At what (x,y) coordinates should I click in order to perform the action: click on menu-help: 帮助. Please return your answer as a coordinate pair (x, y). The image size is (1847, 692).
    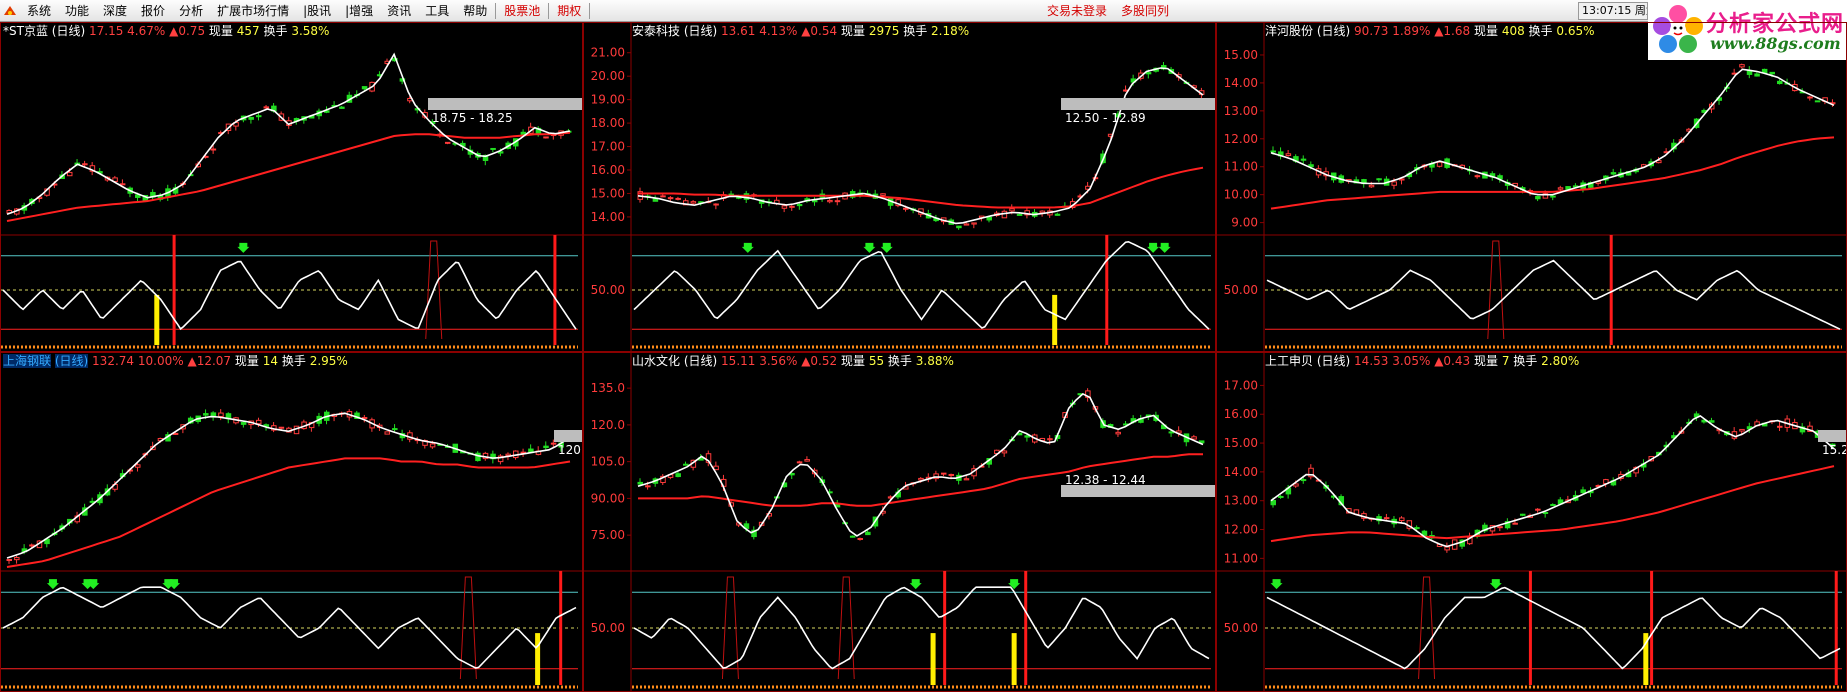
    Looking at the image, I should click on (475, 11).